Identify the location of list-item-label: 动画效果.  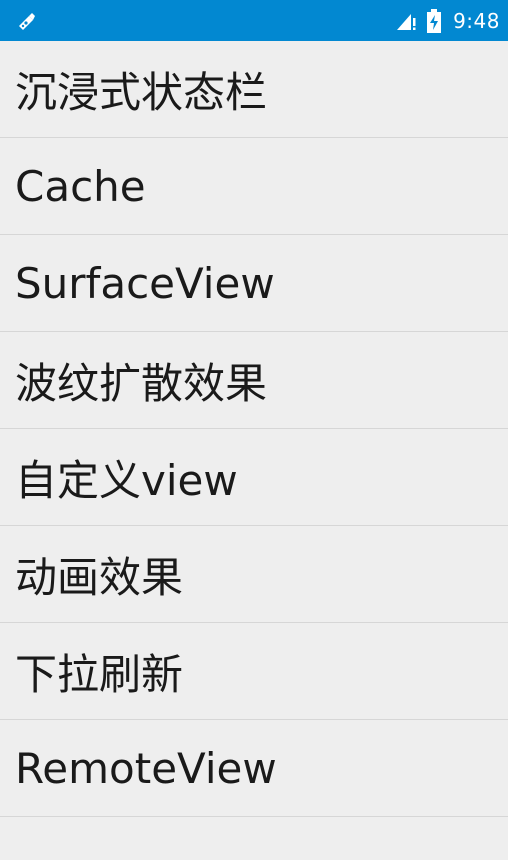
(99, 577).